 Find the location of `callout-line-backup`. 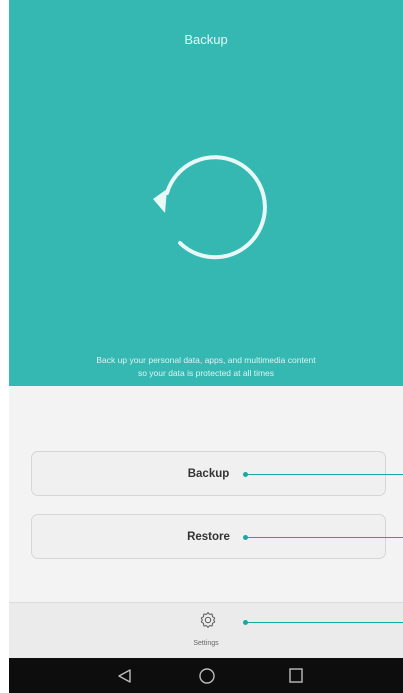

callout-line-backup is located at coordinates (323, 474).